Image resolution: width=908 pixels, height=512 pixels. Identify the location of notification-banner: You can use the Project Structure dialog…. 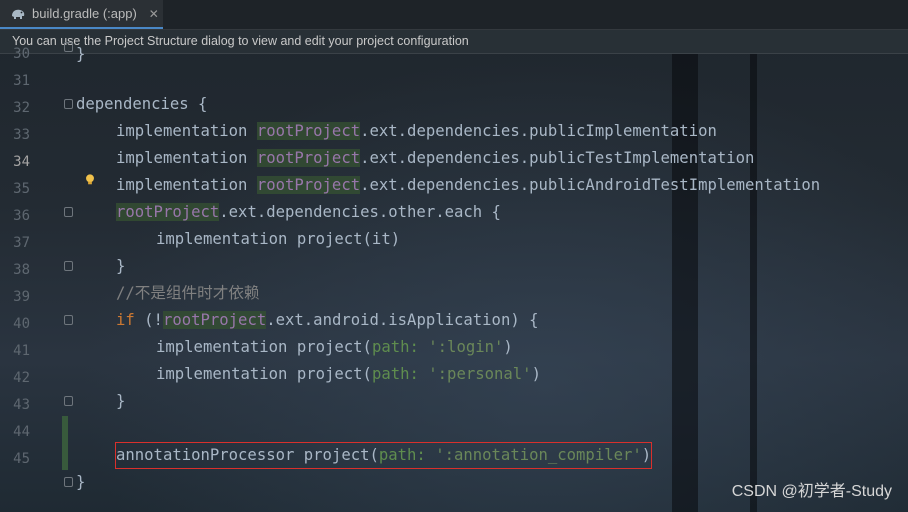
(454, 42).